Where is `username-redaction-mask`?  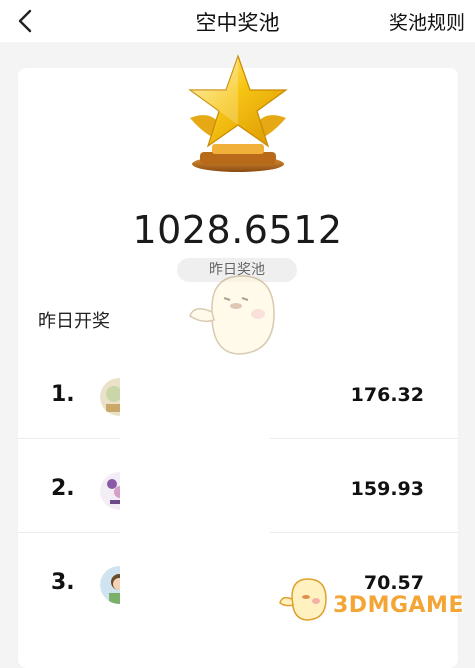 username-redaction-mask is located at coordinates (195, 488).